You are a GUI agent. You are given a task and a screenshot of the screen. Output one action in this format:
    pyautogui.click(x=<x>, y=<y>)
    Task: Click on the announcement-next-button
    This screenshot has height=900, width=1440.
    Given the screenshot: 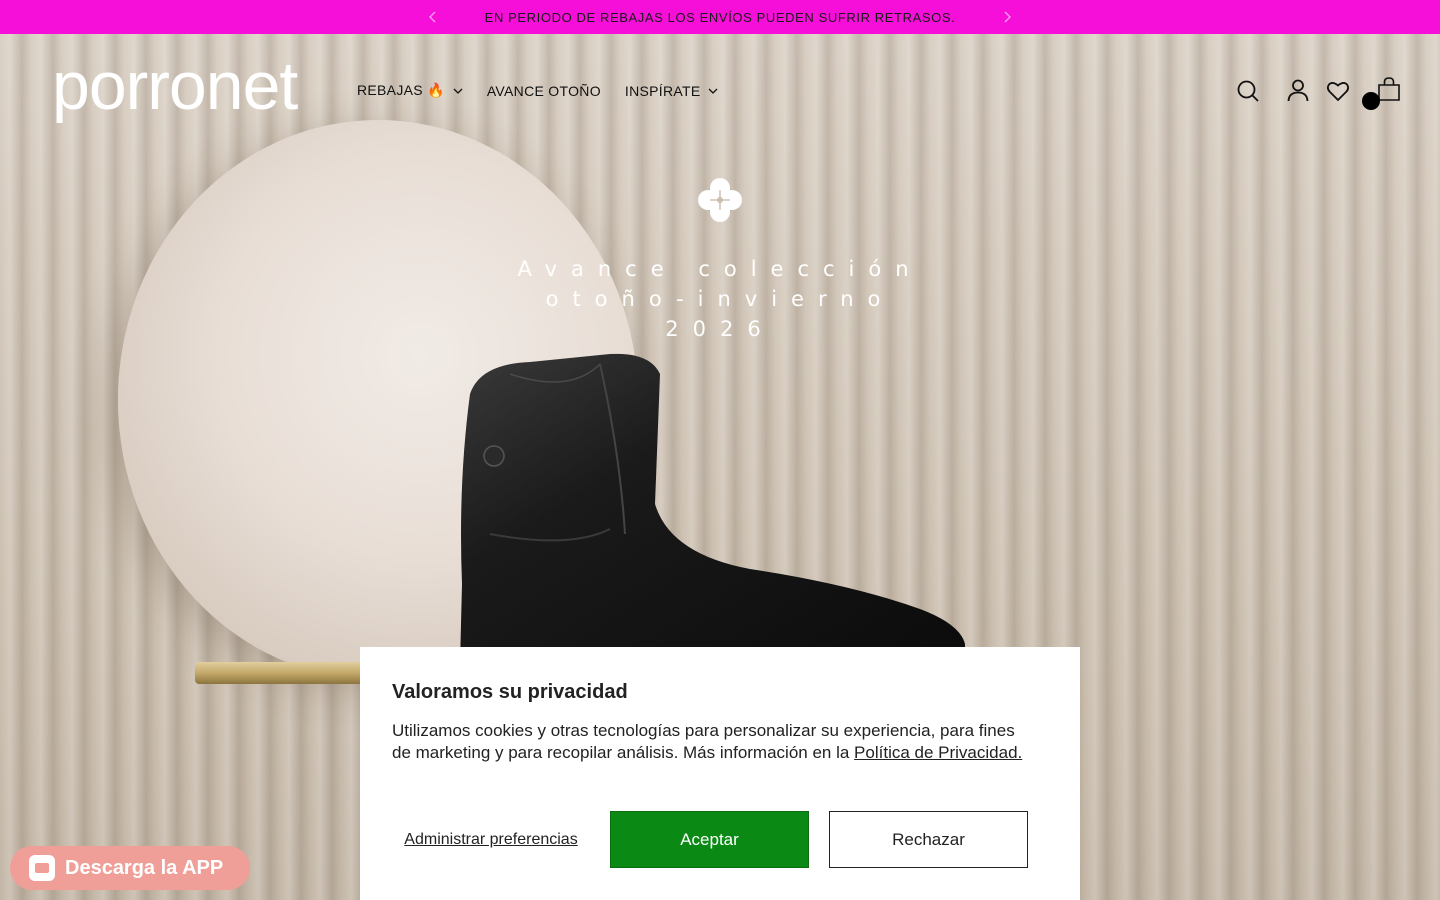 What is the action you would take?
    pyautogui.click(x=1007, y=17)
    